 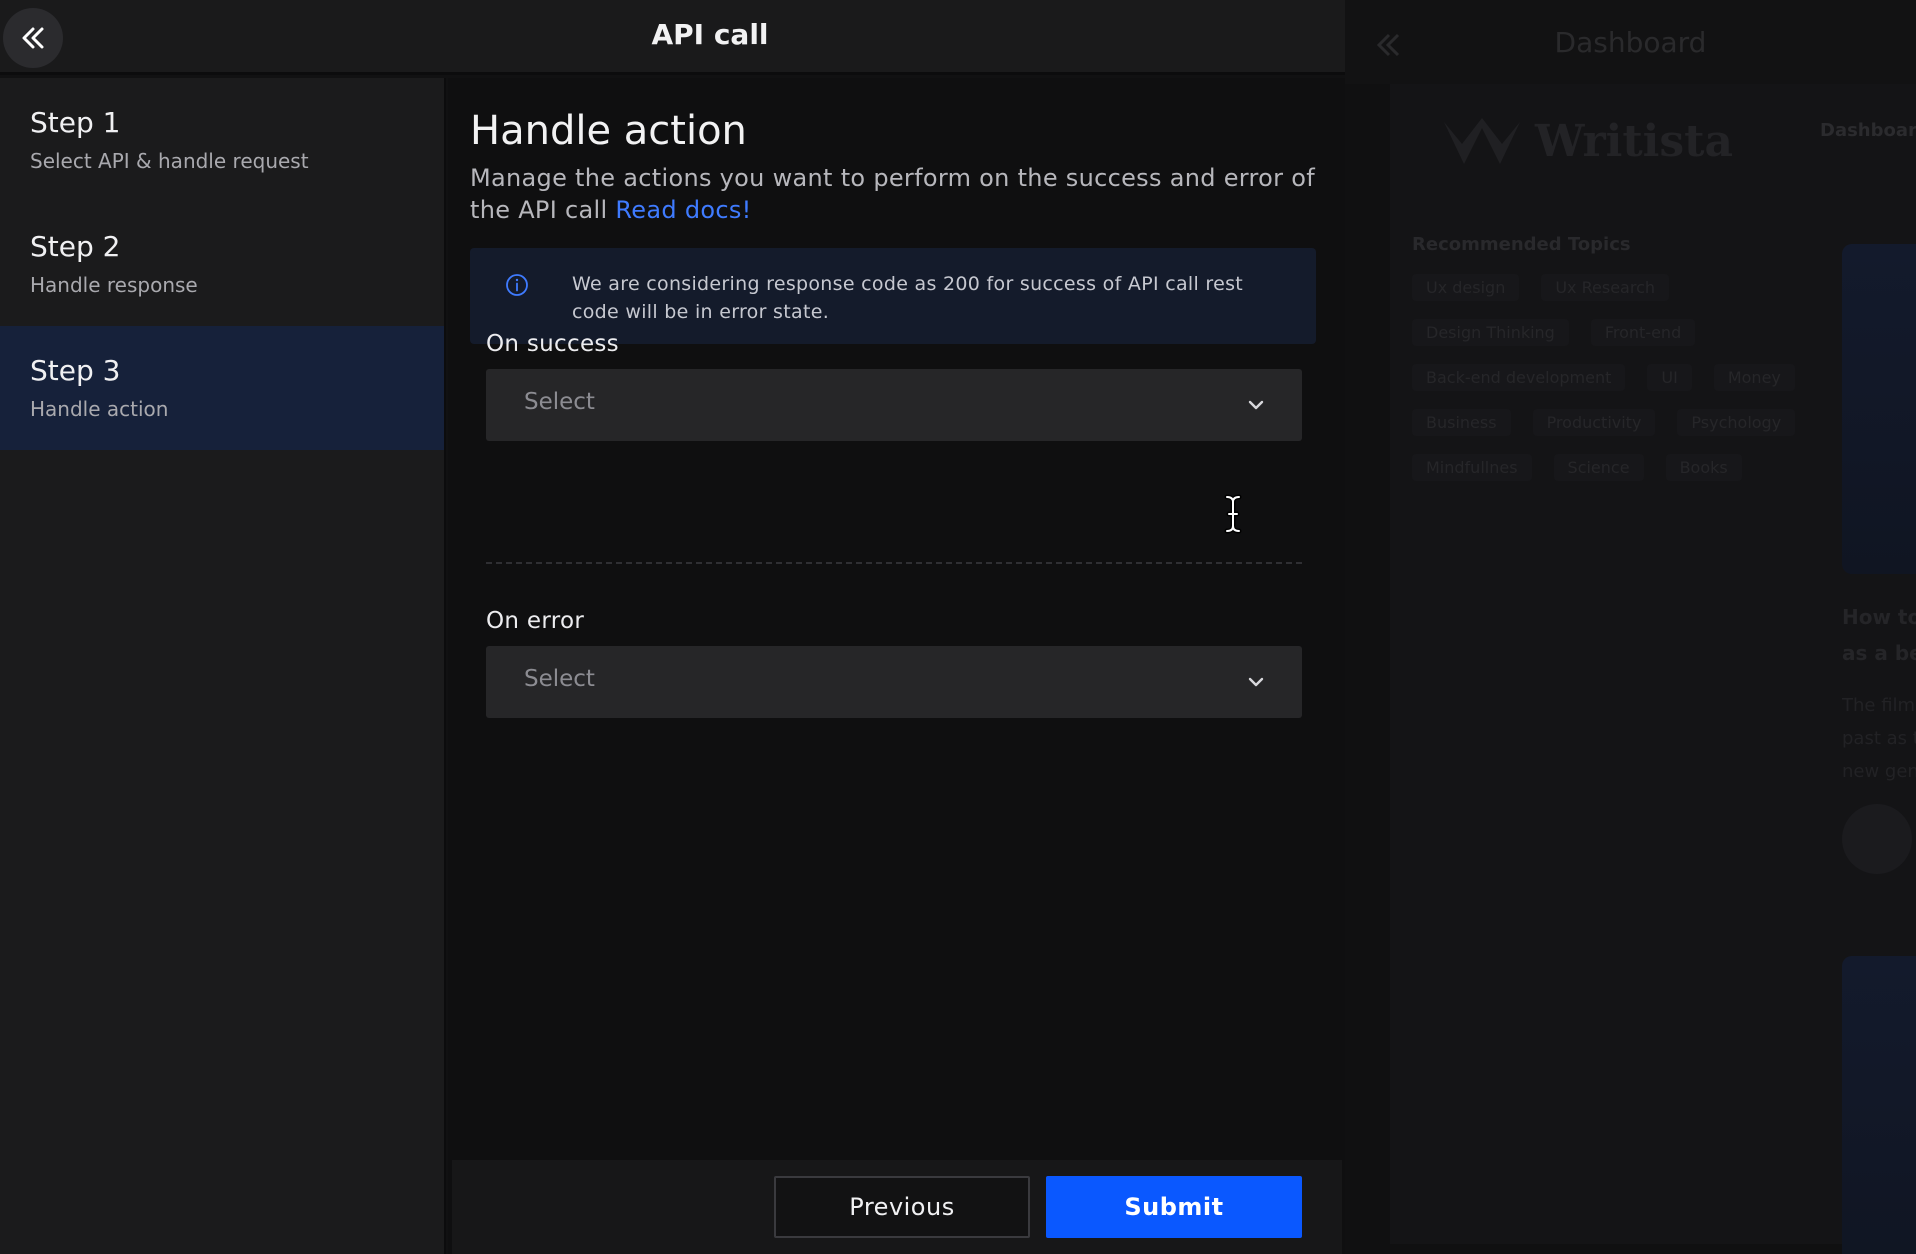 What do you see at coordinates (608, 131) in the screenshot?
I see `section-heading: Handle action` at bounding box center [608, 131].